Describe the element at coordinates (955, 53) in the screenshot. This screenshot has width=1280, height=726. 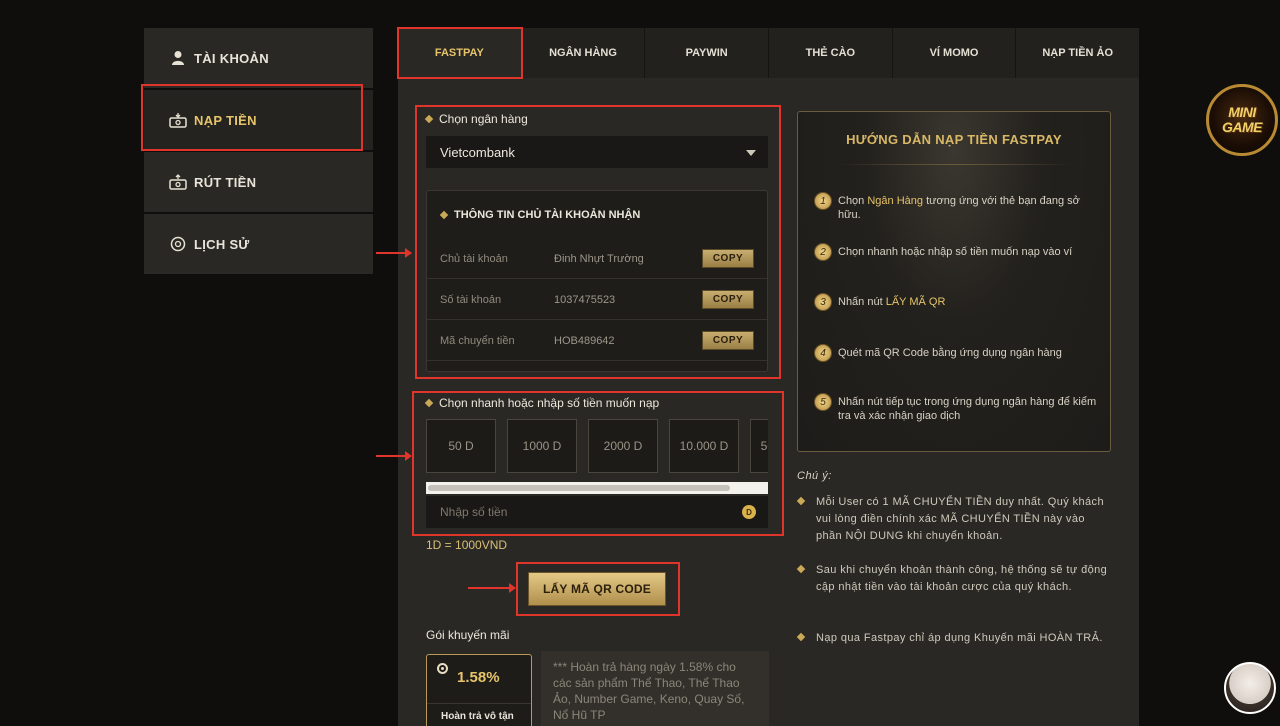
I see `tab-momo: VÍ MOMO` at that location.